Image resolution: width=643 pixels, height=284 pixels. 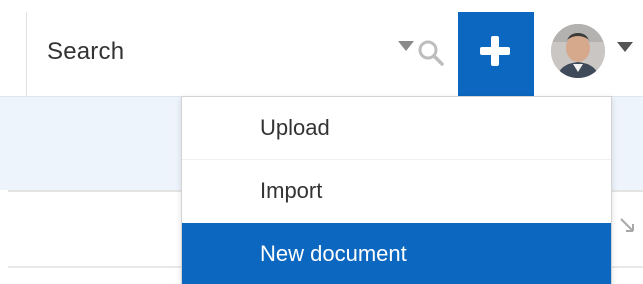 I want to click on divider, so click(x=26, y=54).